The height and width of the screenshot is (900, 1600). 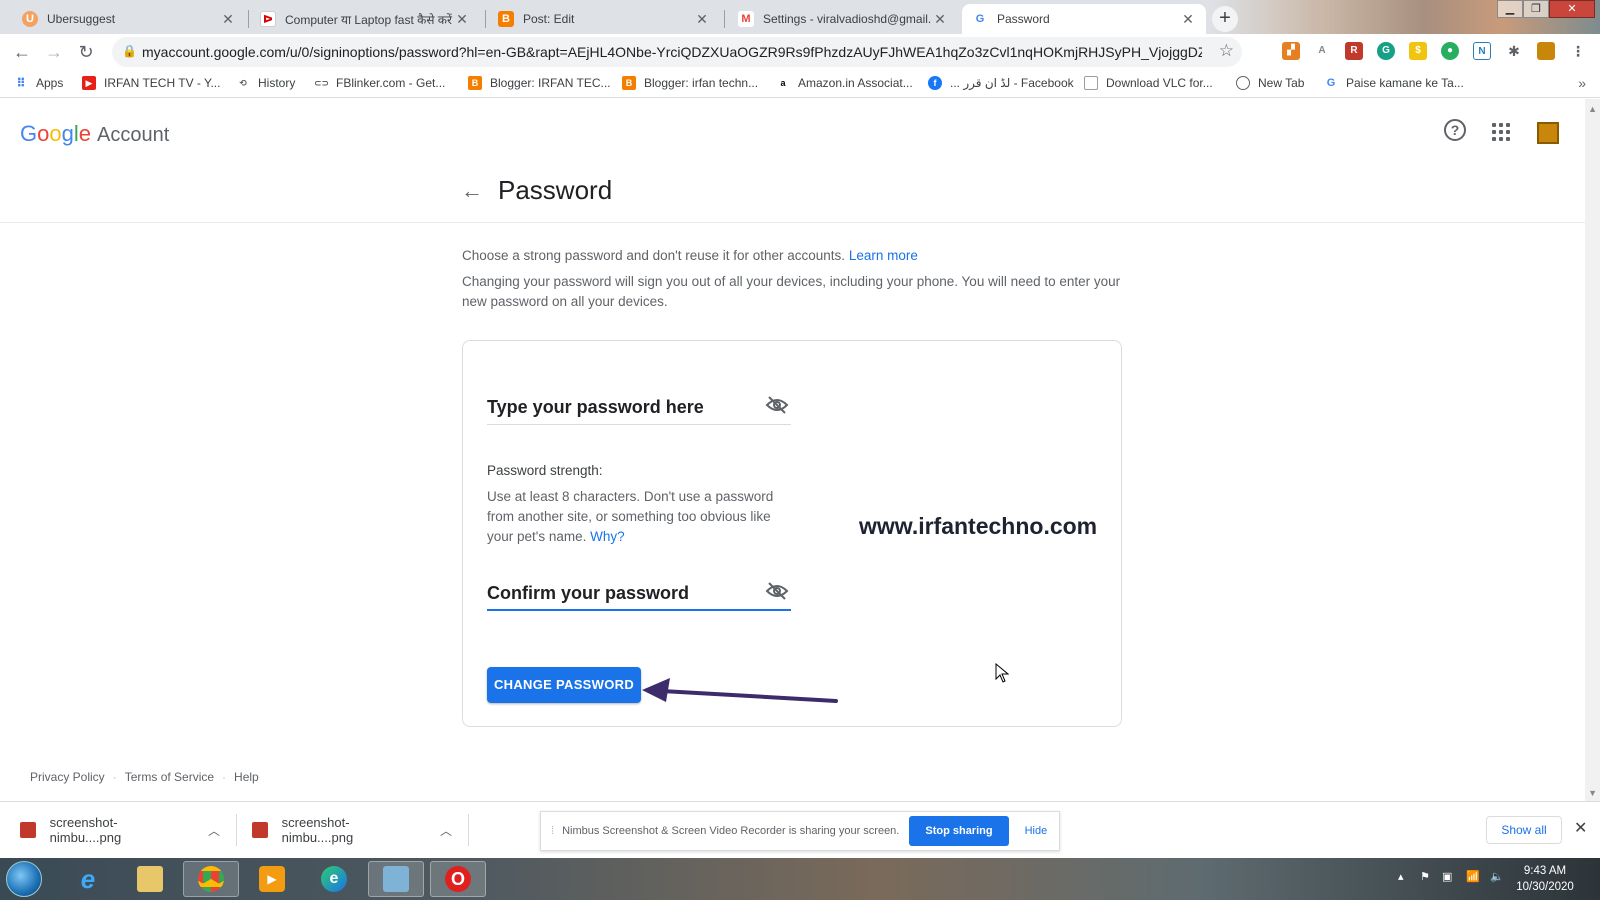 I want to click on back-arrow-icon: ←, so click(x=472, y=191).